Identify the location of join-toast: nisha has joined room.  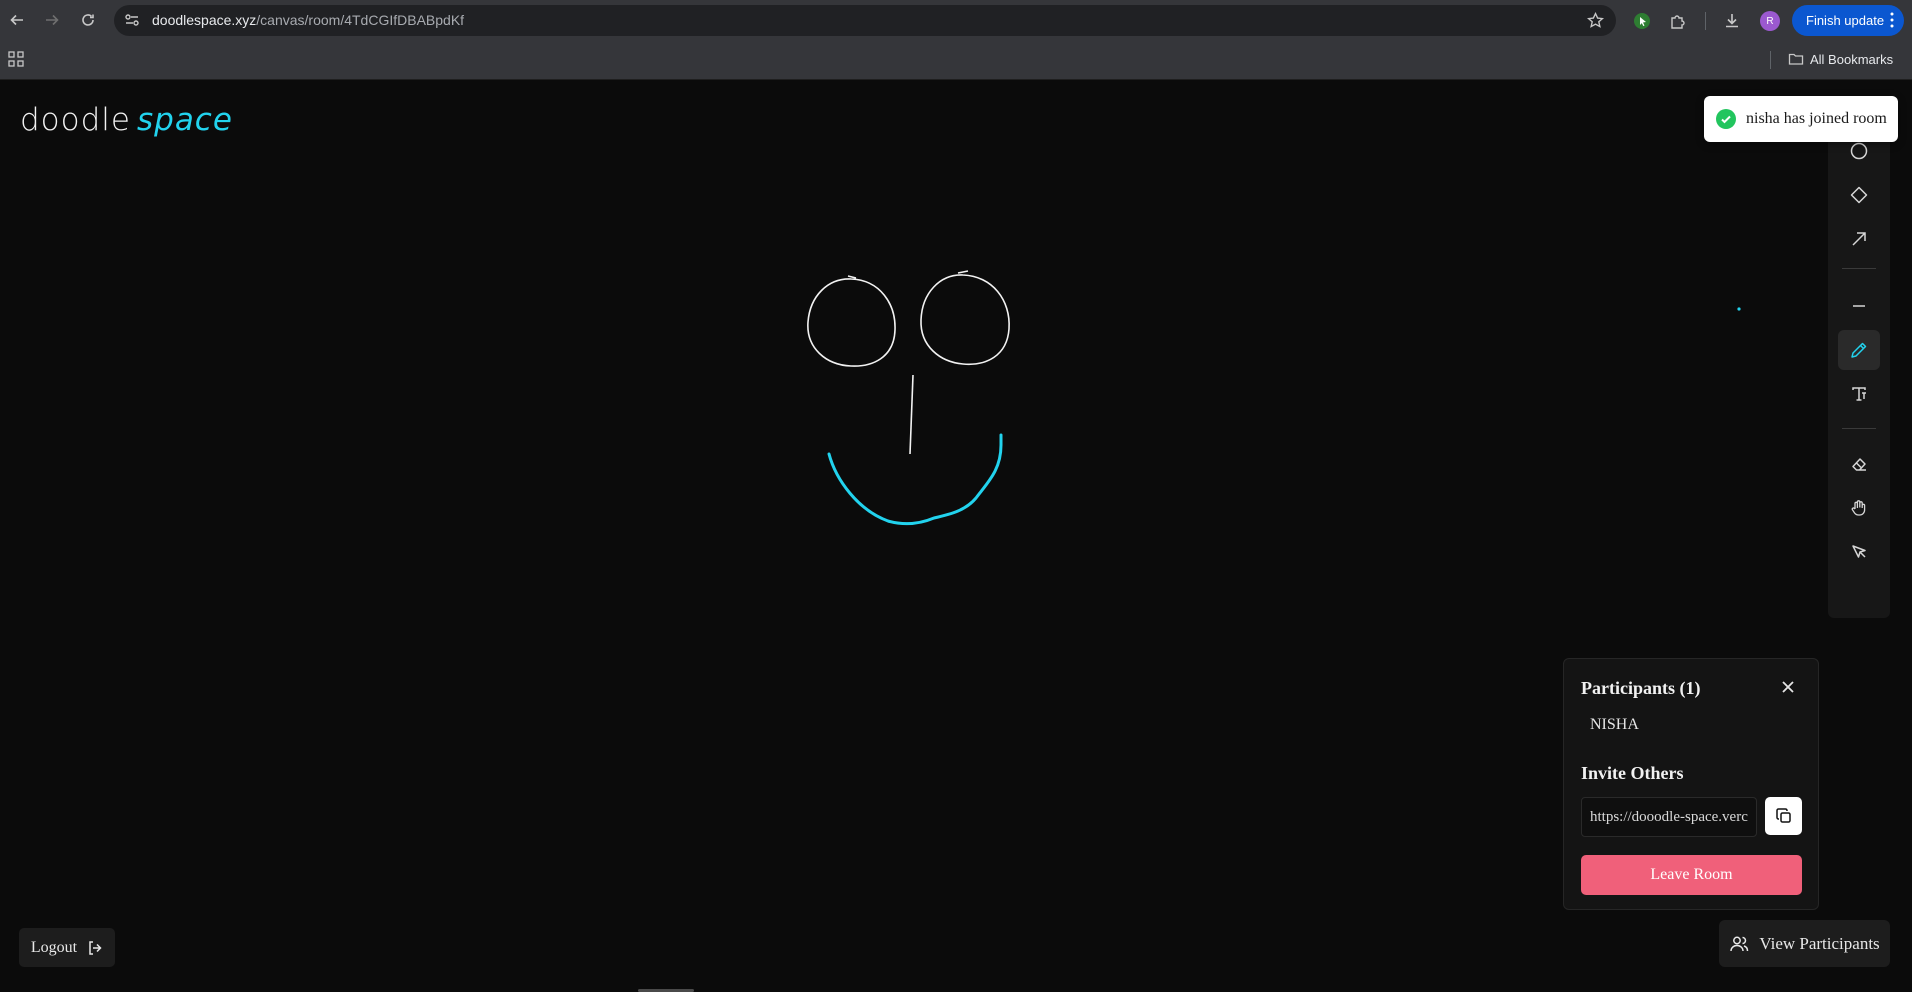
(1801, 119).